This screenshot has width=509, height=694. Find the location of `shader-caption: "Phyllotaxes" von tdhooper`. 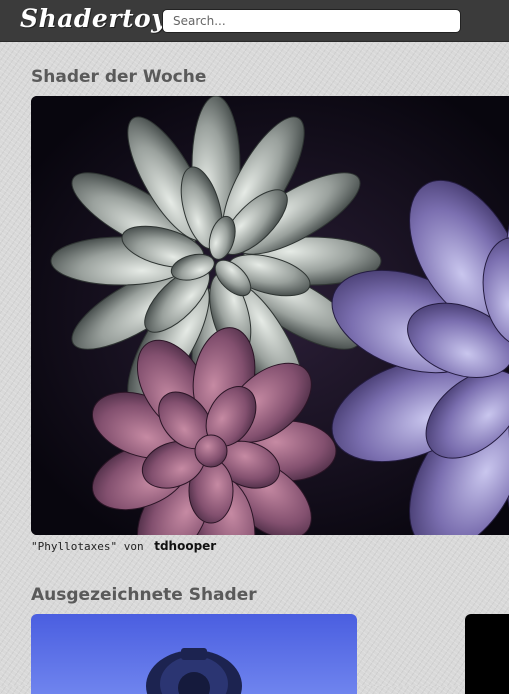

shader-caption: "Phyllotaxes" von tdhooper is located at coordinates (123, 546).